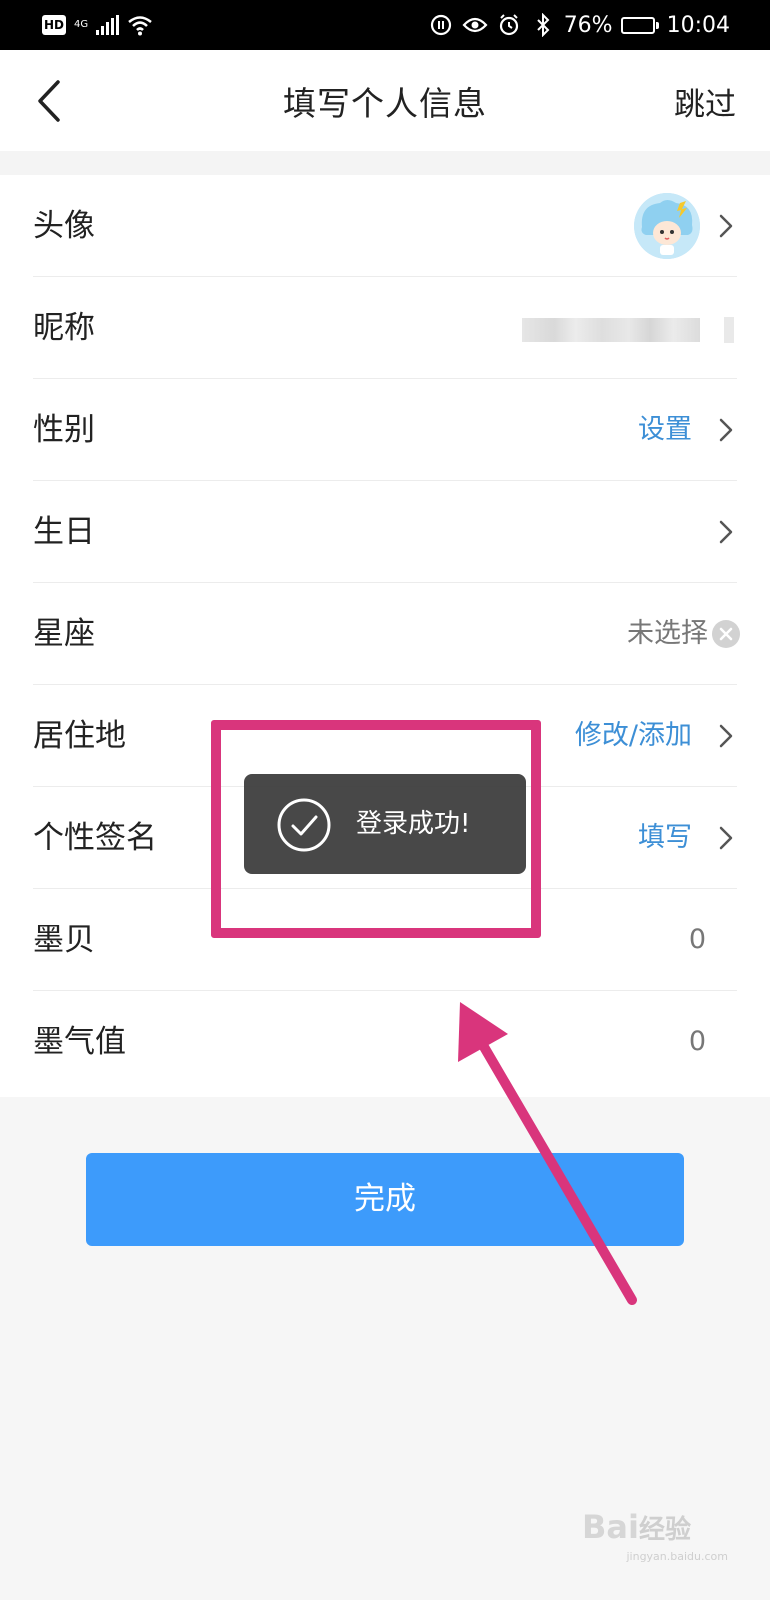 This screenshot has height=1600, width=770. Describe the element at coordinates (385, 328) in the screenshot. I see `row-nickname: 昵称` at that location.